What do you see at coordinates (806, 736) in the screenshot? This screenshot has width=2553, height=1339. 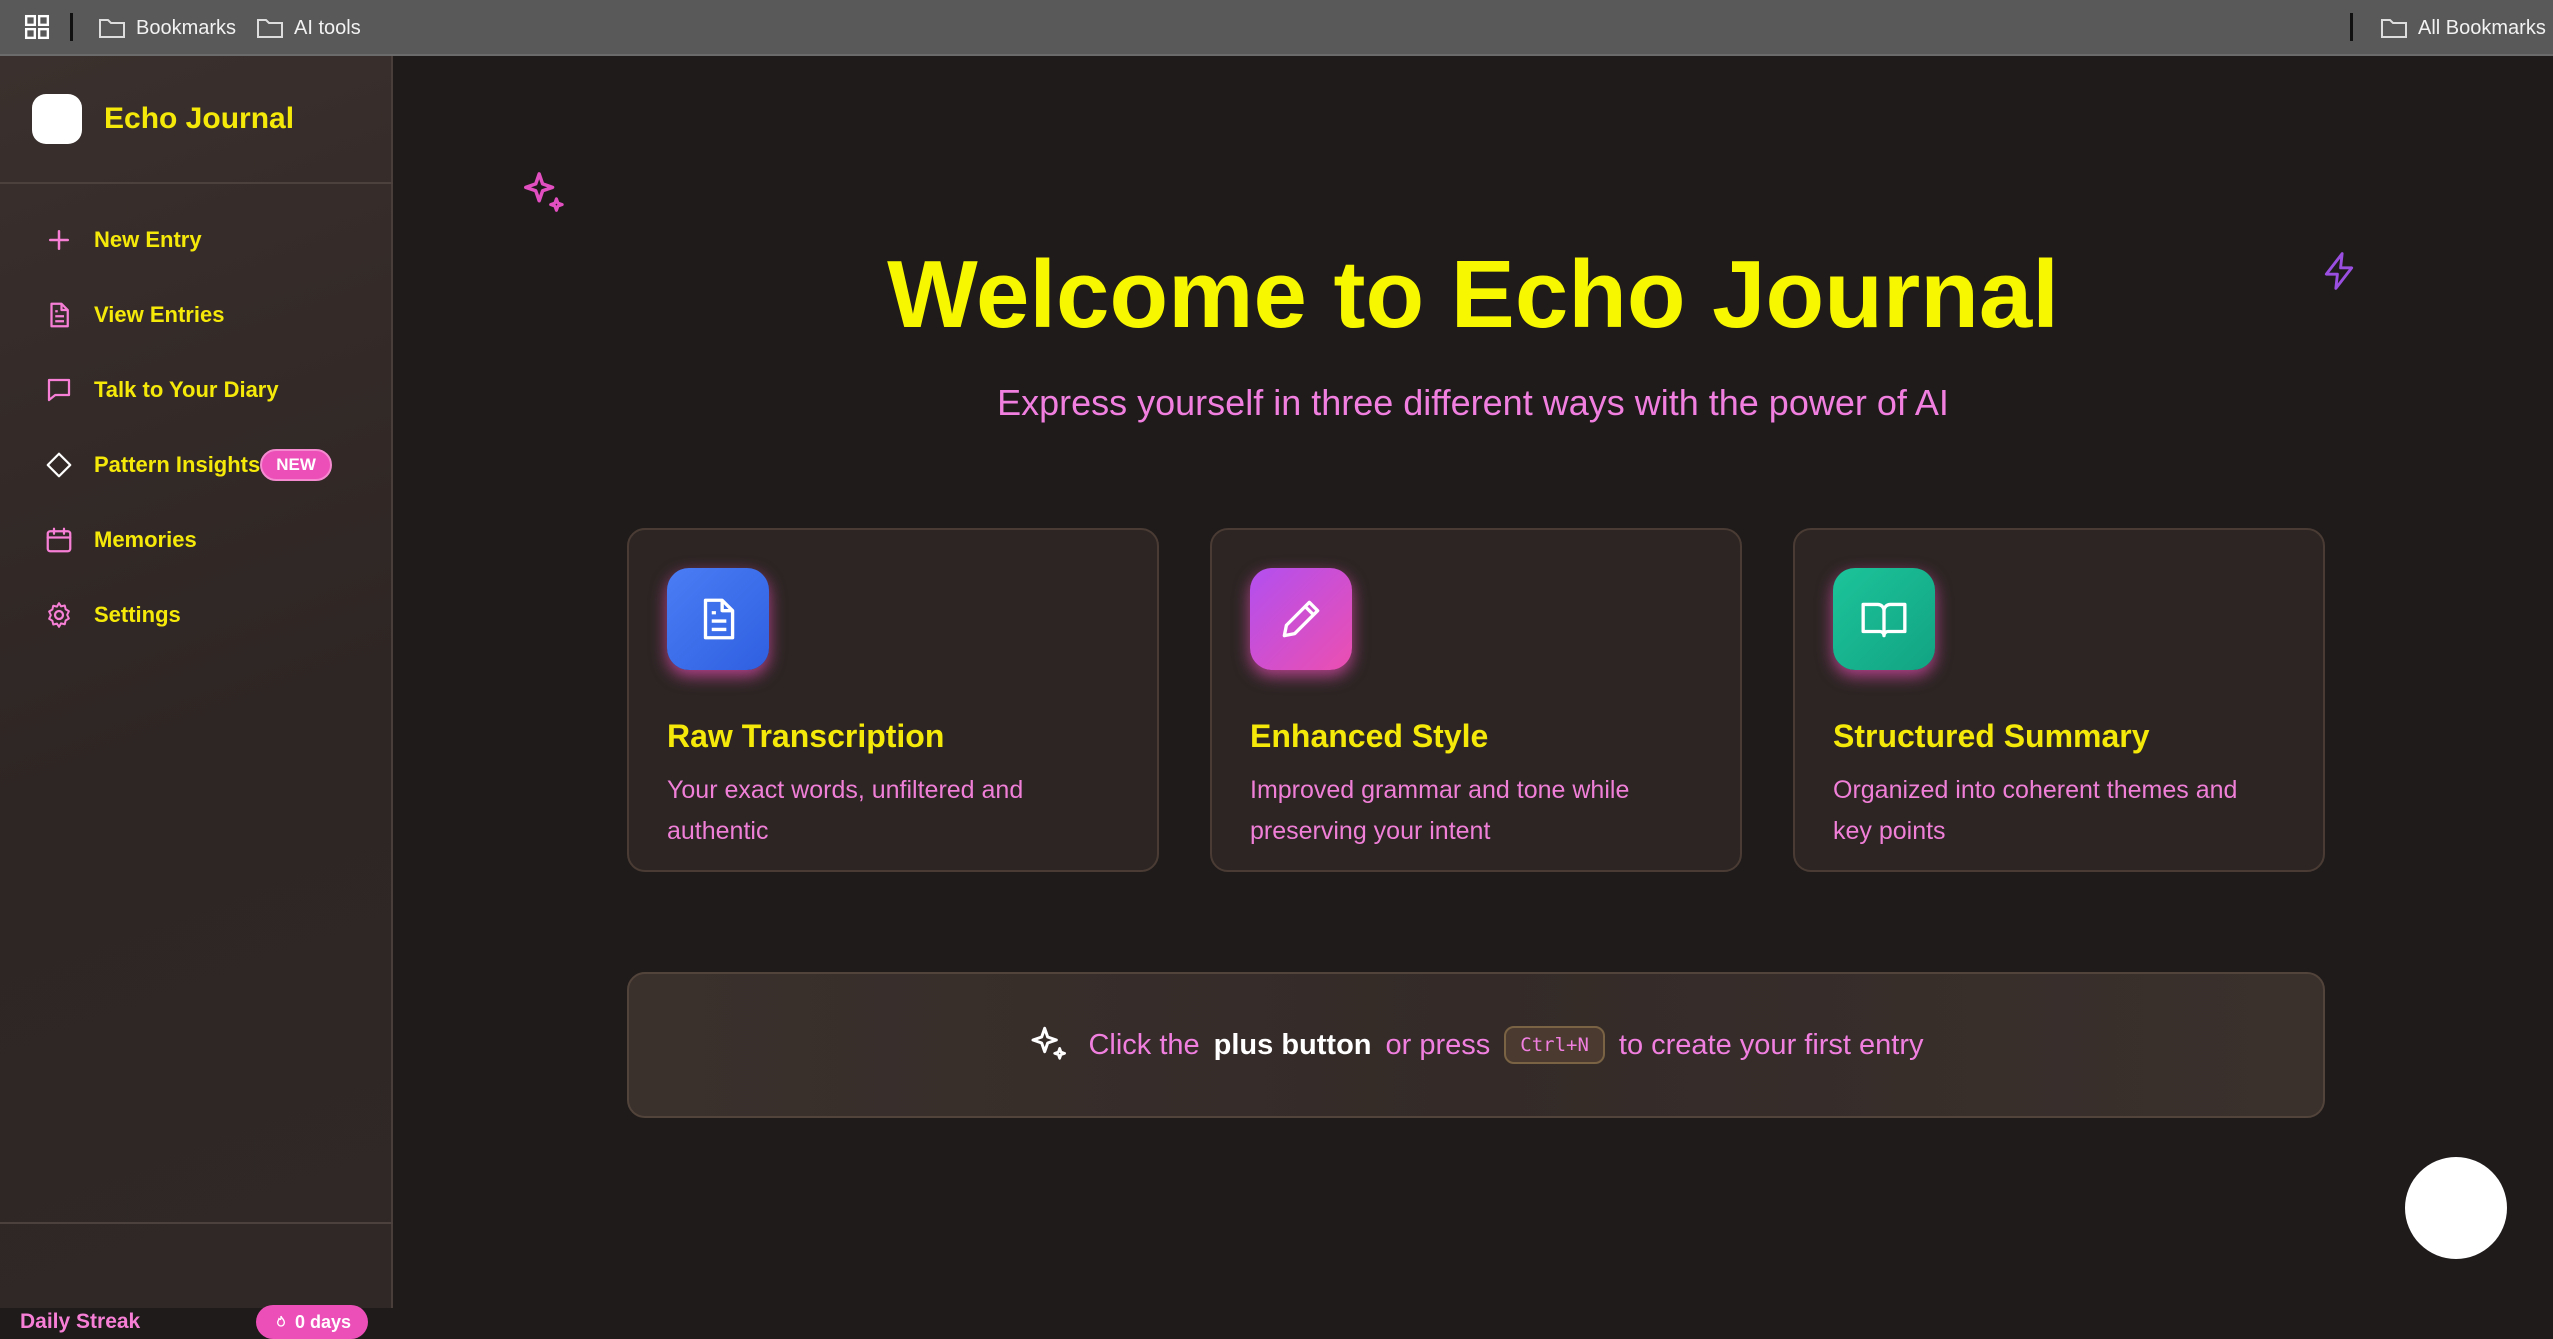 I see `card-title: Raw Transcription` at bounding box center [806, 736].